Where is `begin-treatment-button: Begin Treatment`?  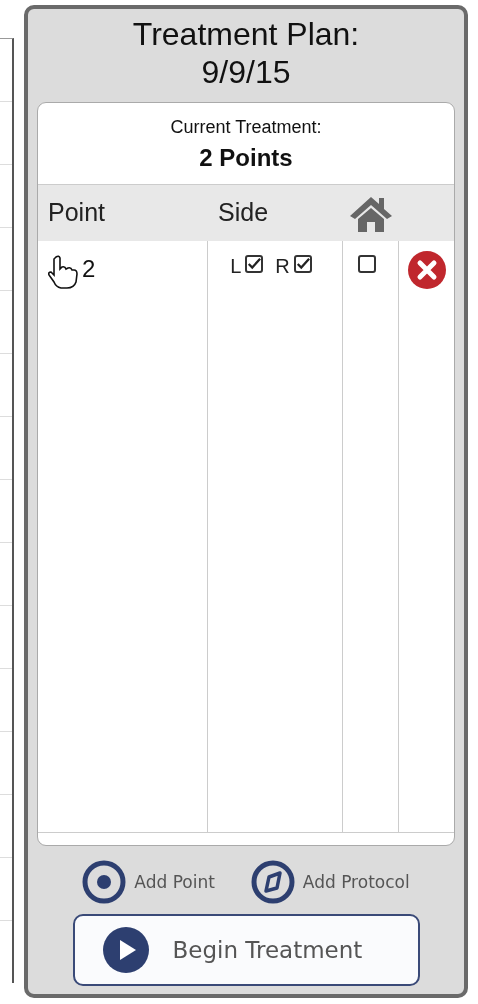 begin-treatment-button: Begin Treatment is located at coordinates (246, 950).